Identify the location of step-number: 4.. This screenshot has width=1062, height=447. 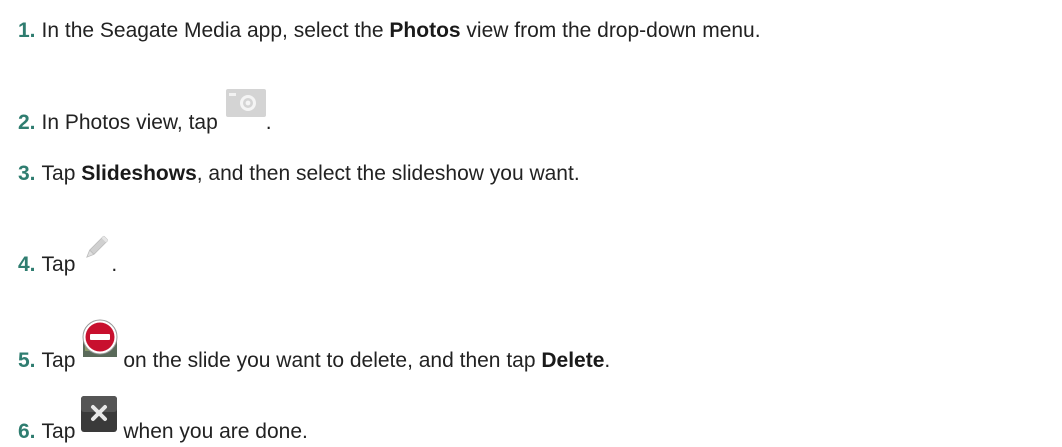
(27, 264).